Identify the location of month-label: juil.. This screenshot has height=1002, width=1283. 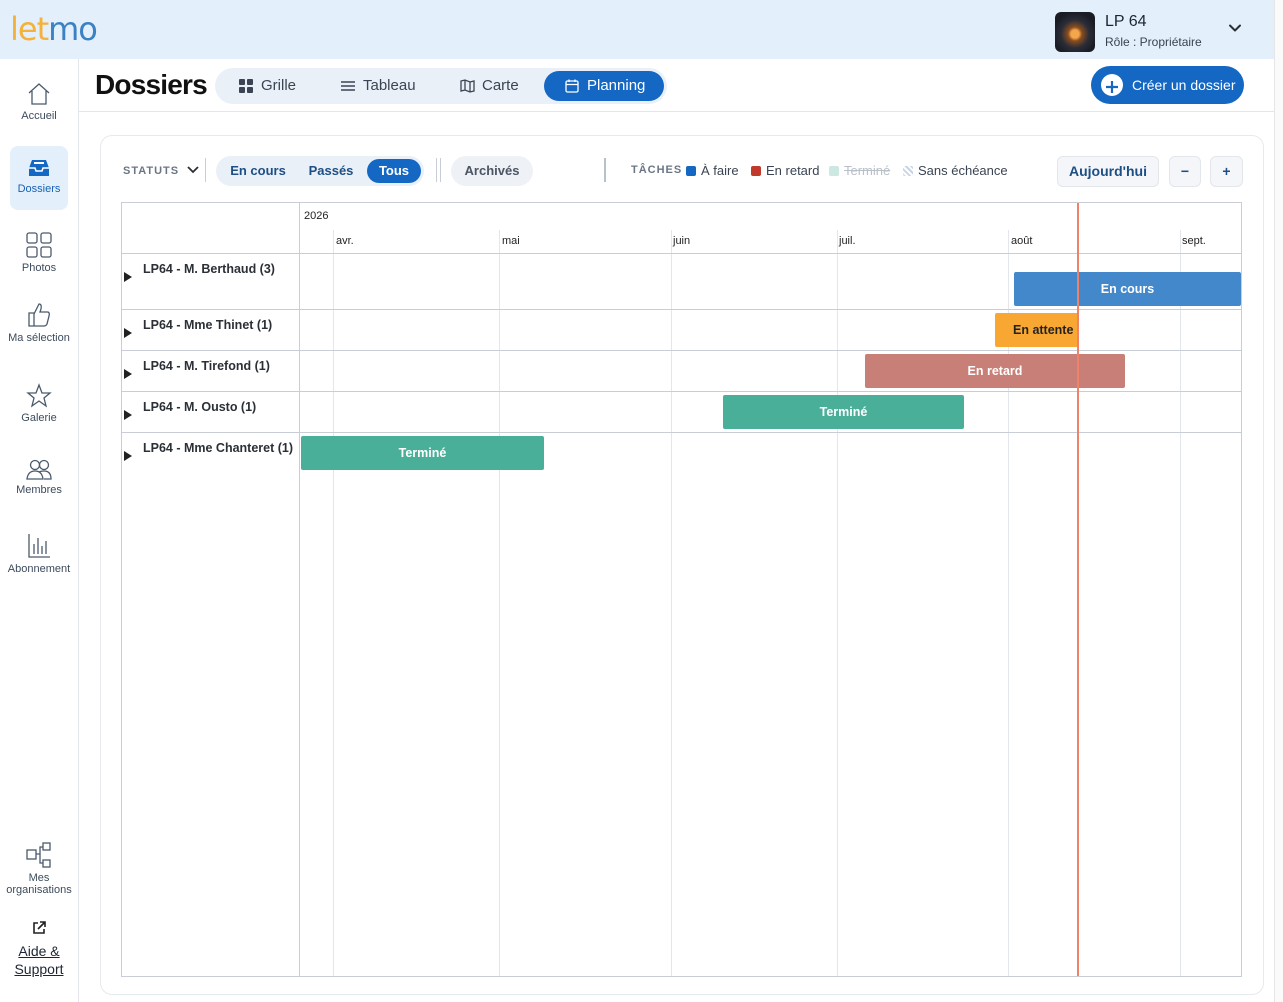
(847, 241).